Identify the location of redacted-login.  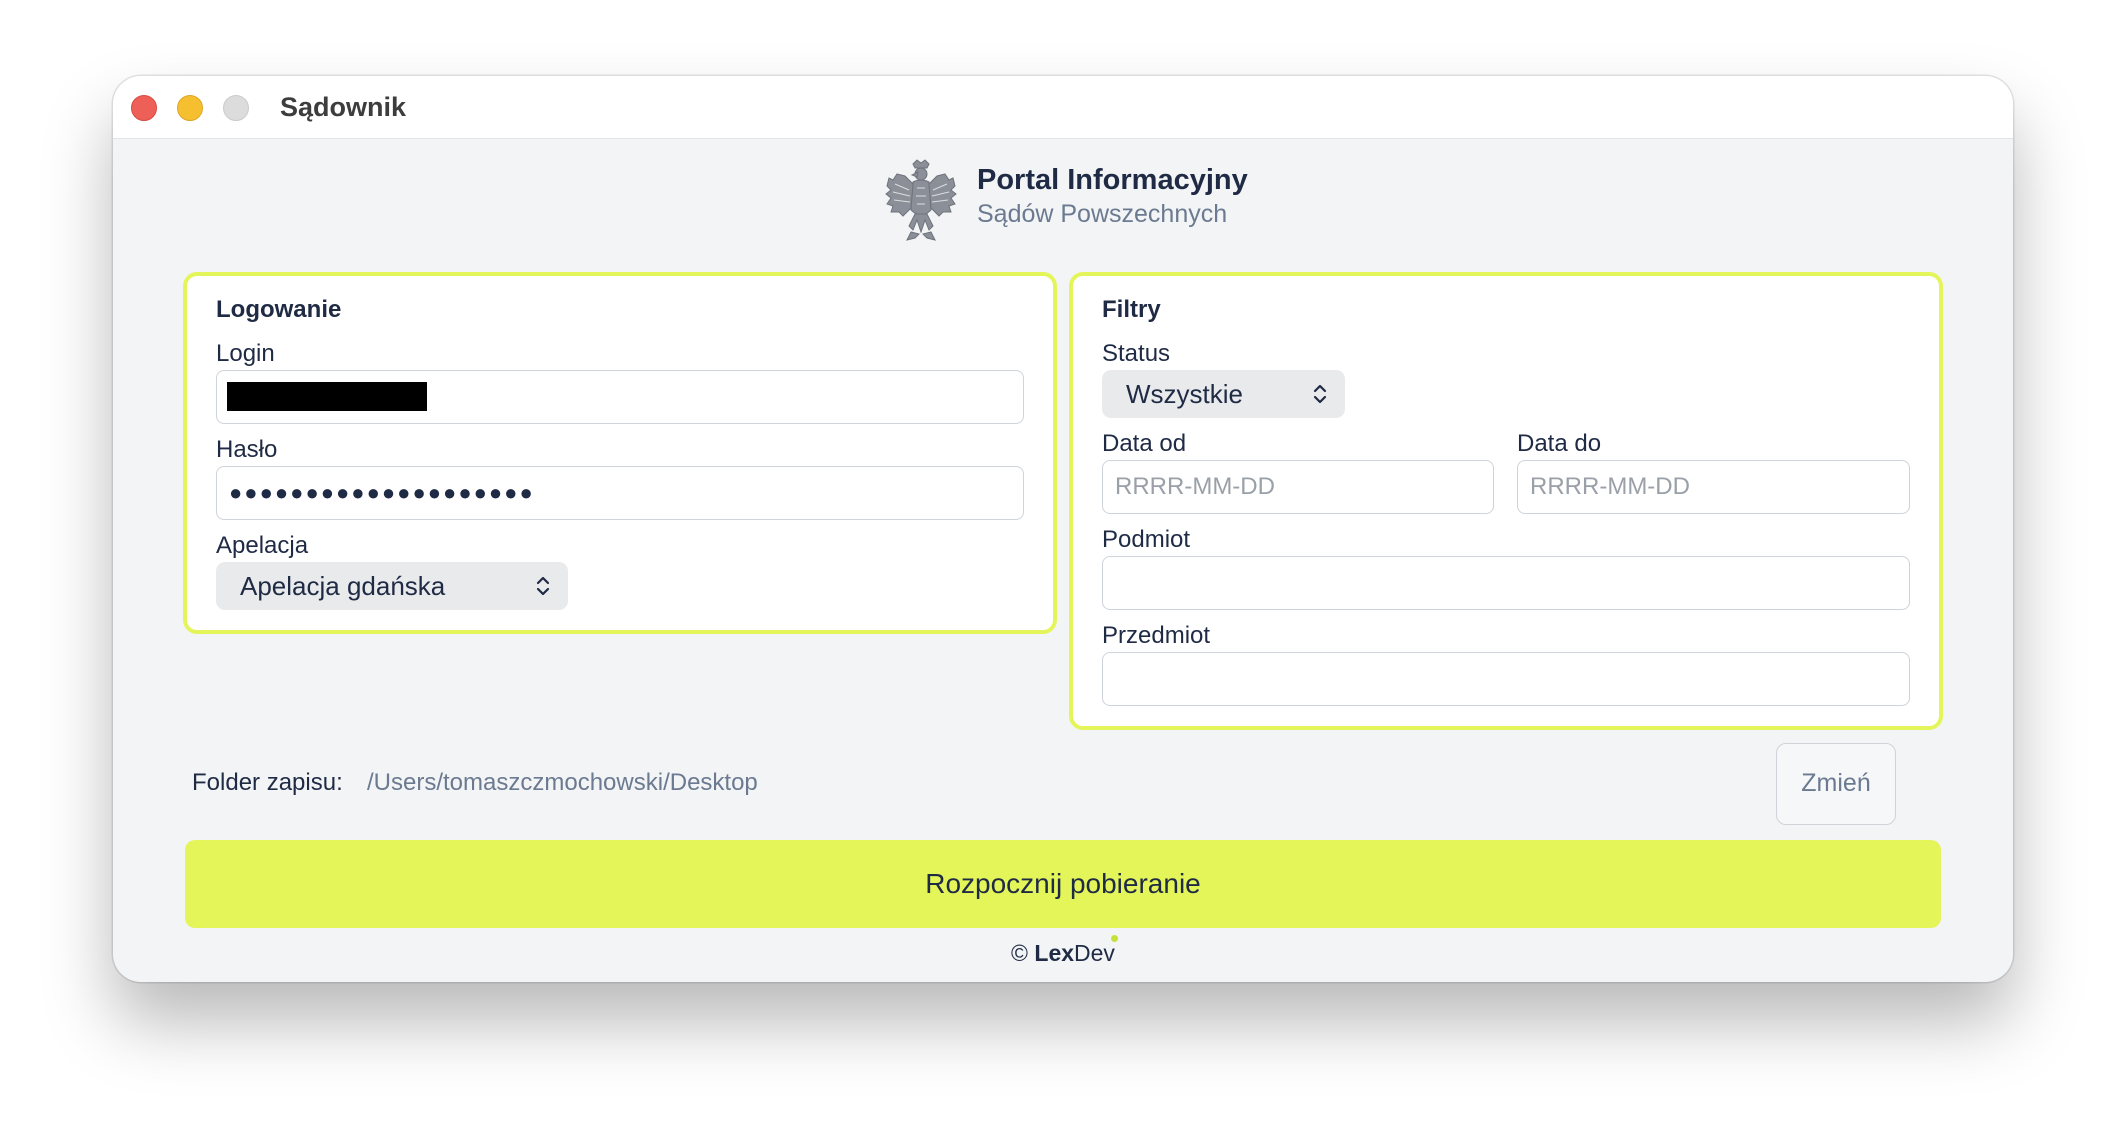
(327, 396).